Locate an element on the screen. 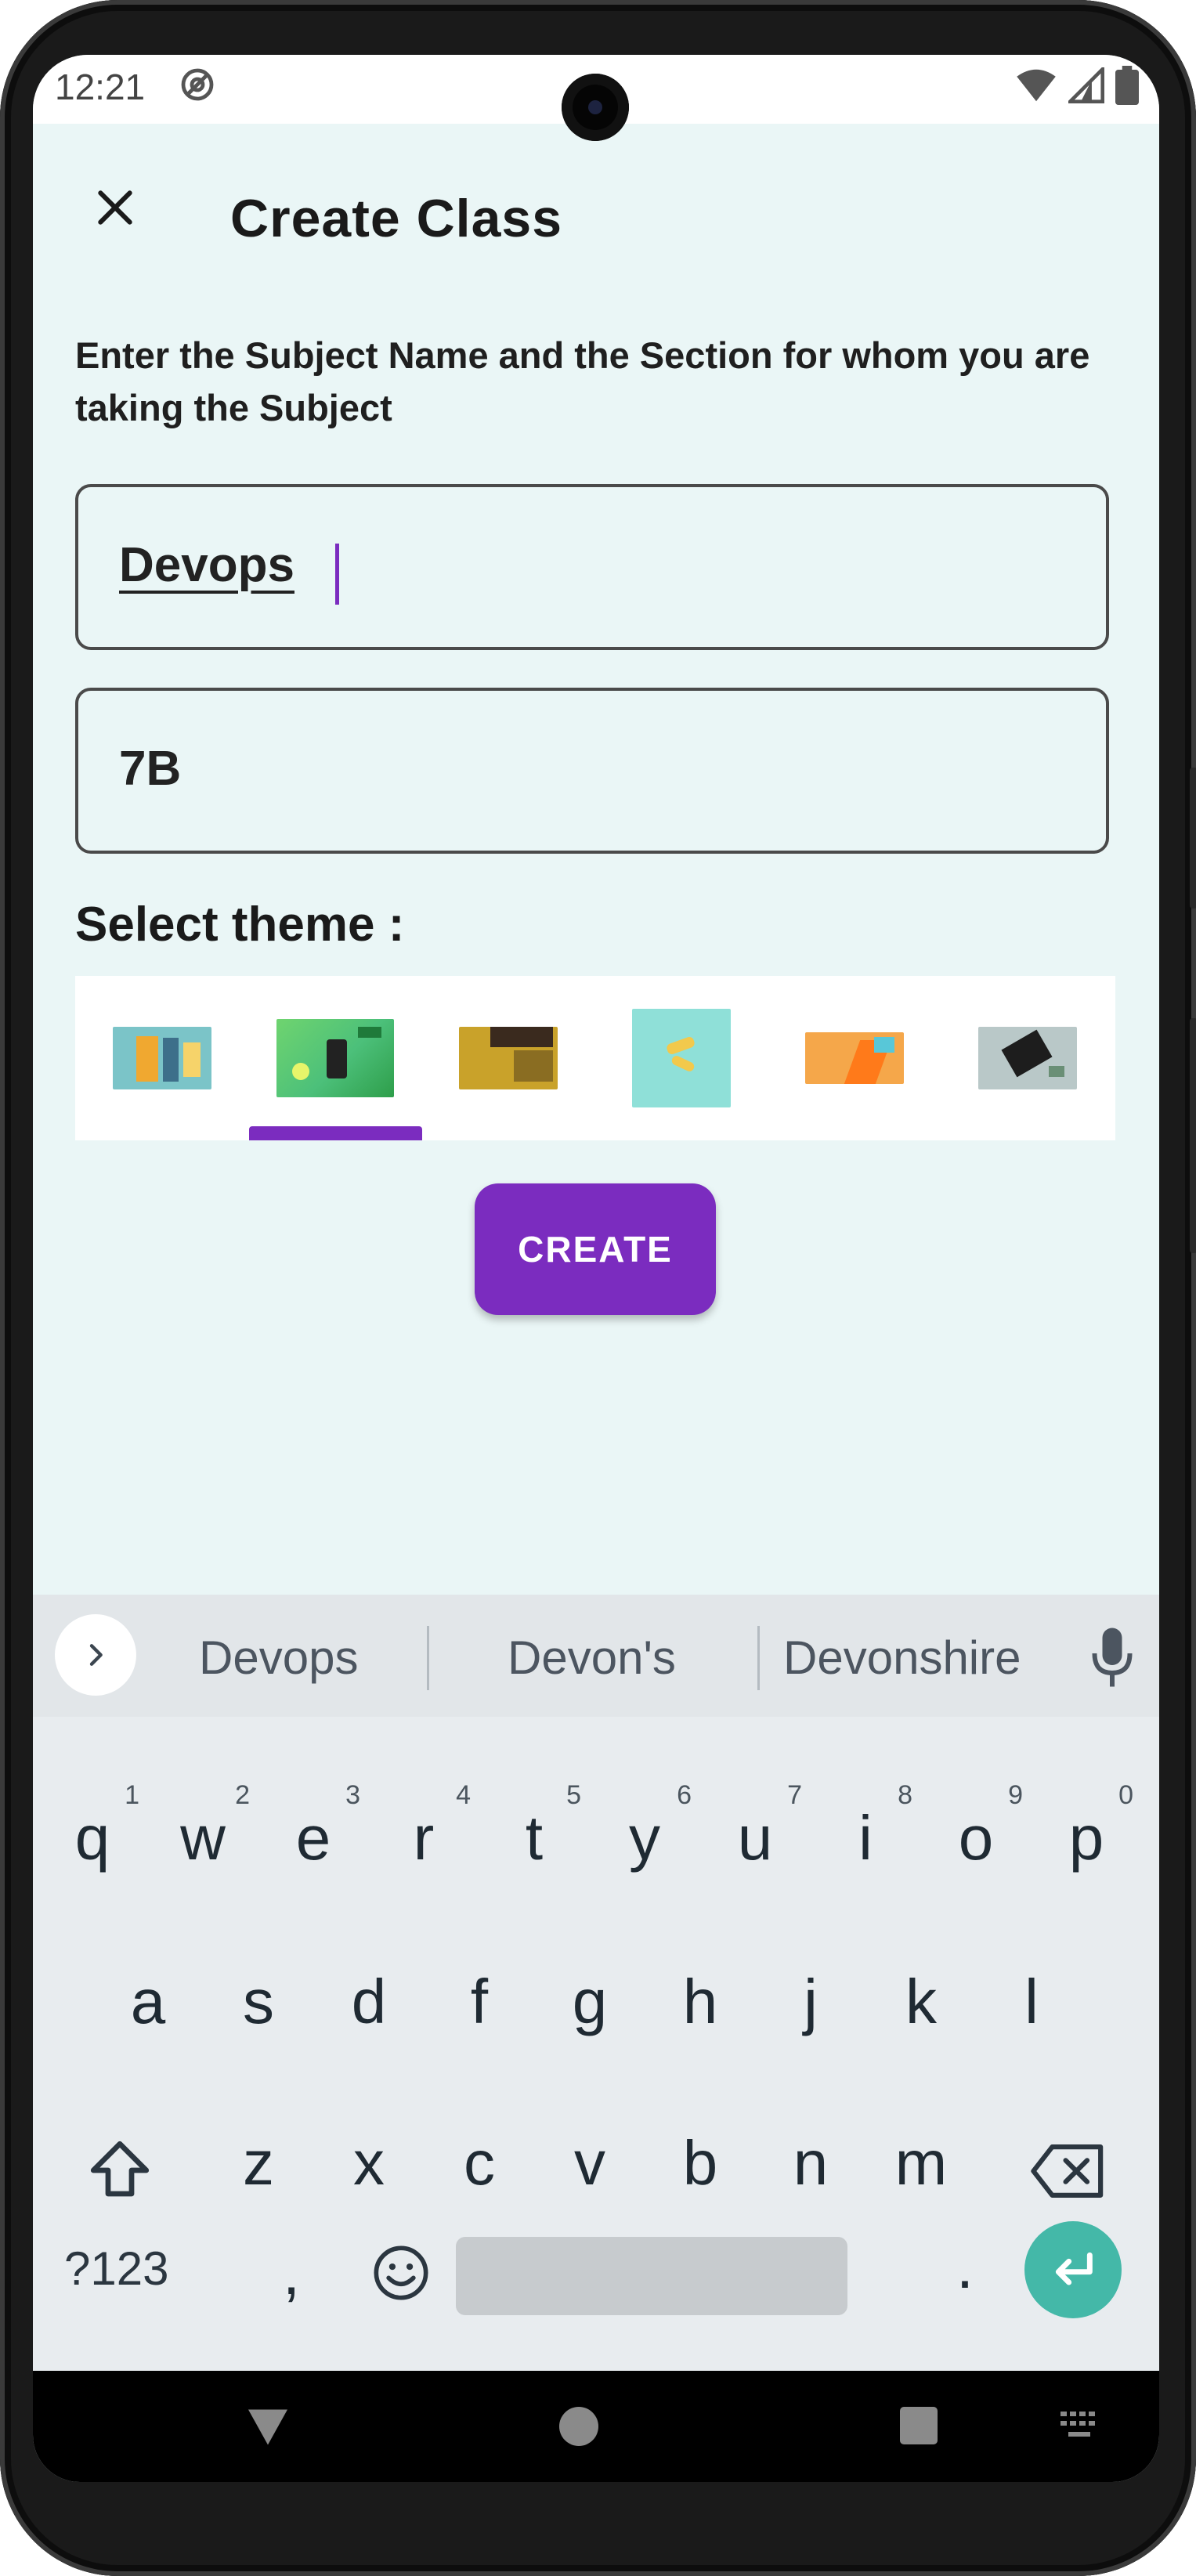 The image size is (1196, 2576). section-value: 7B is located at coordinates (150, 769).